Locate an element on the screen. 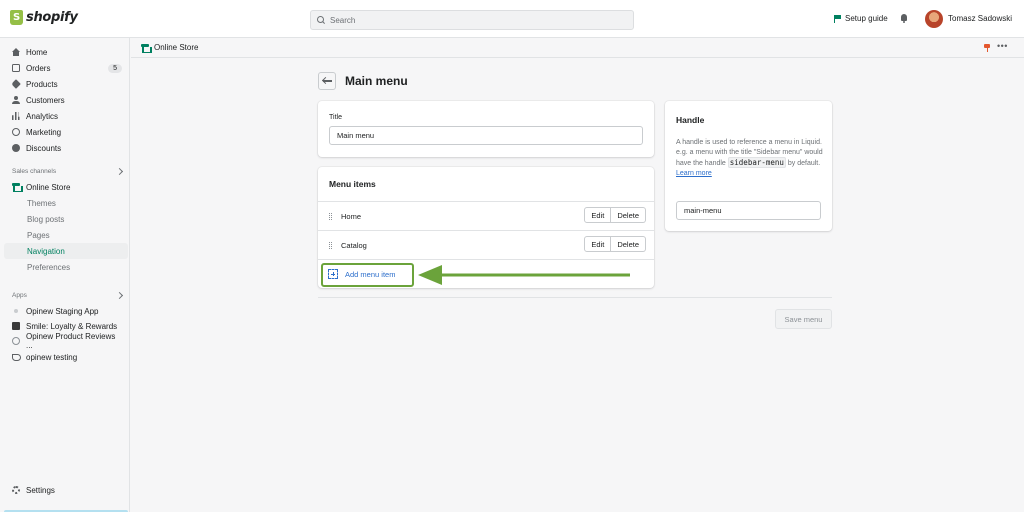 Image resolution: width=1024 pixels, height=512 pixels. sidebar-item-label: Marketing is located at coordinates (44, 132).